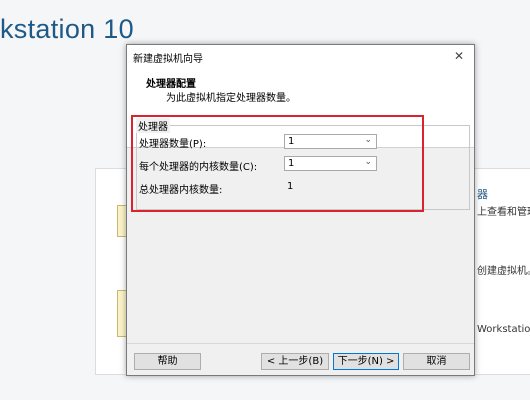 The height and width of the screenshot is (400, 530). I want to click on next-button: 下一步(N) >, so click(366, 361).